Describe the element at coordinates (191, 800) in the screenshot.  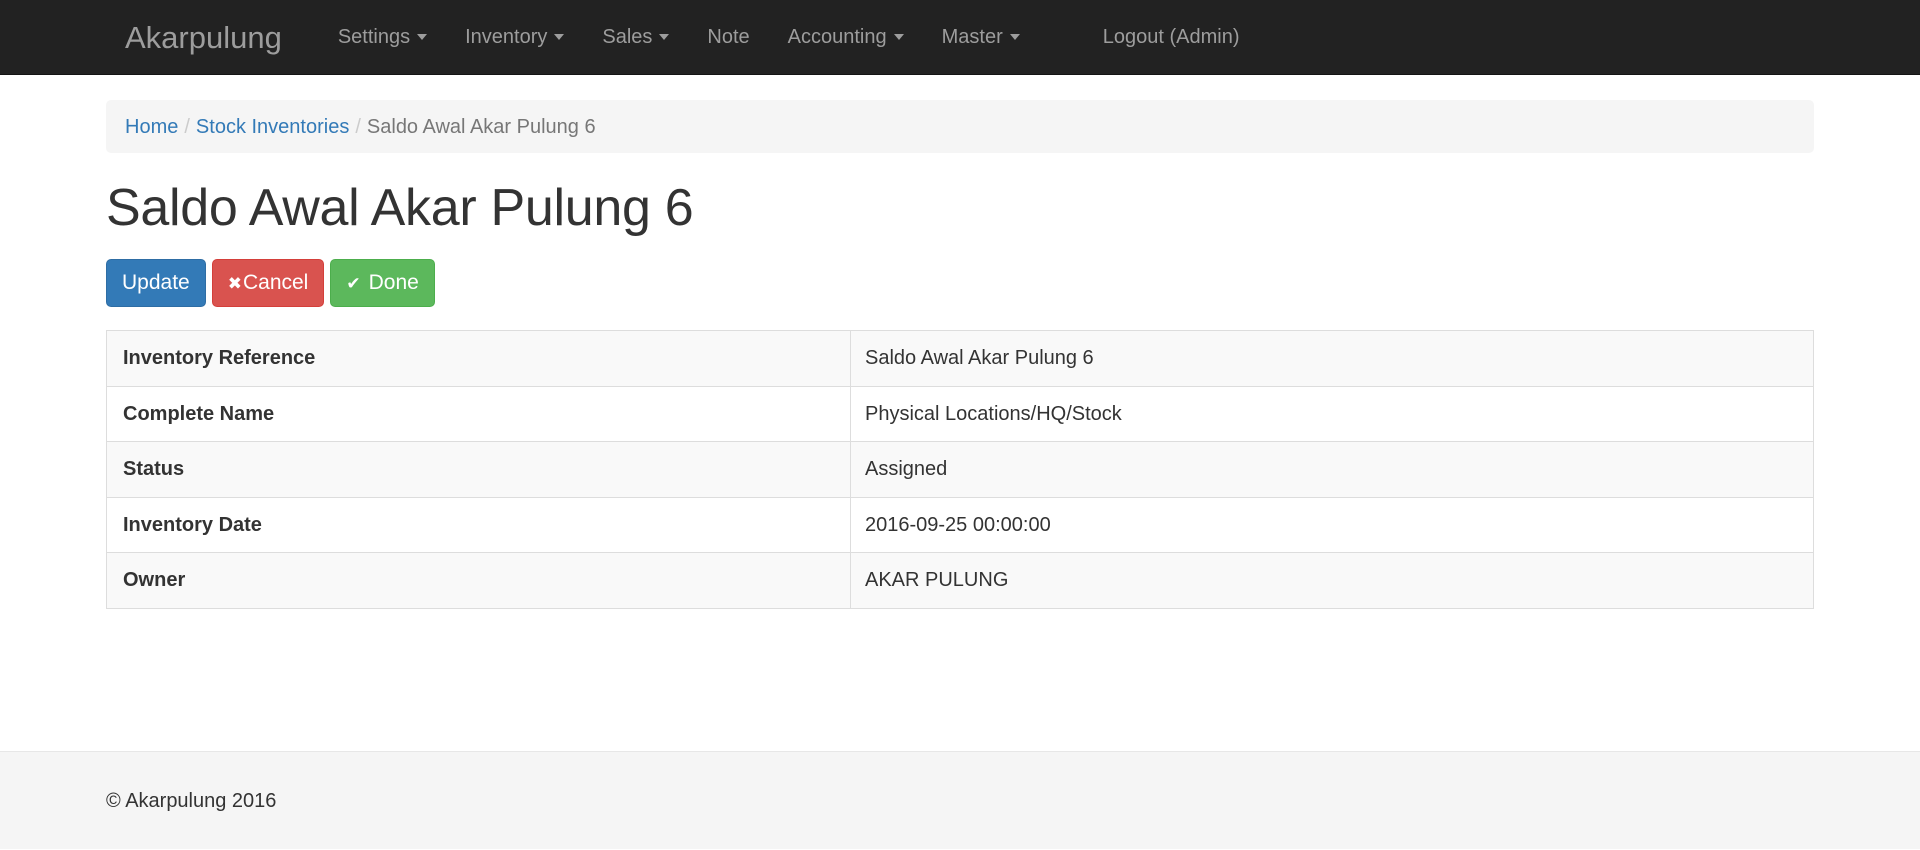
I see `copyright-text: © Akarpulung 2016` at that location.